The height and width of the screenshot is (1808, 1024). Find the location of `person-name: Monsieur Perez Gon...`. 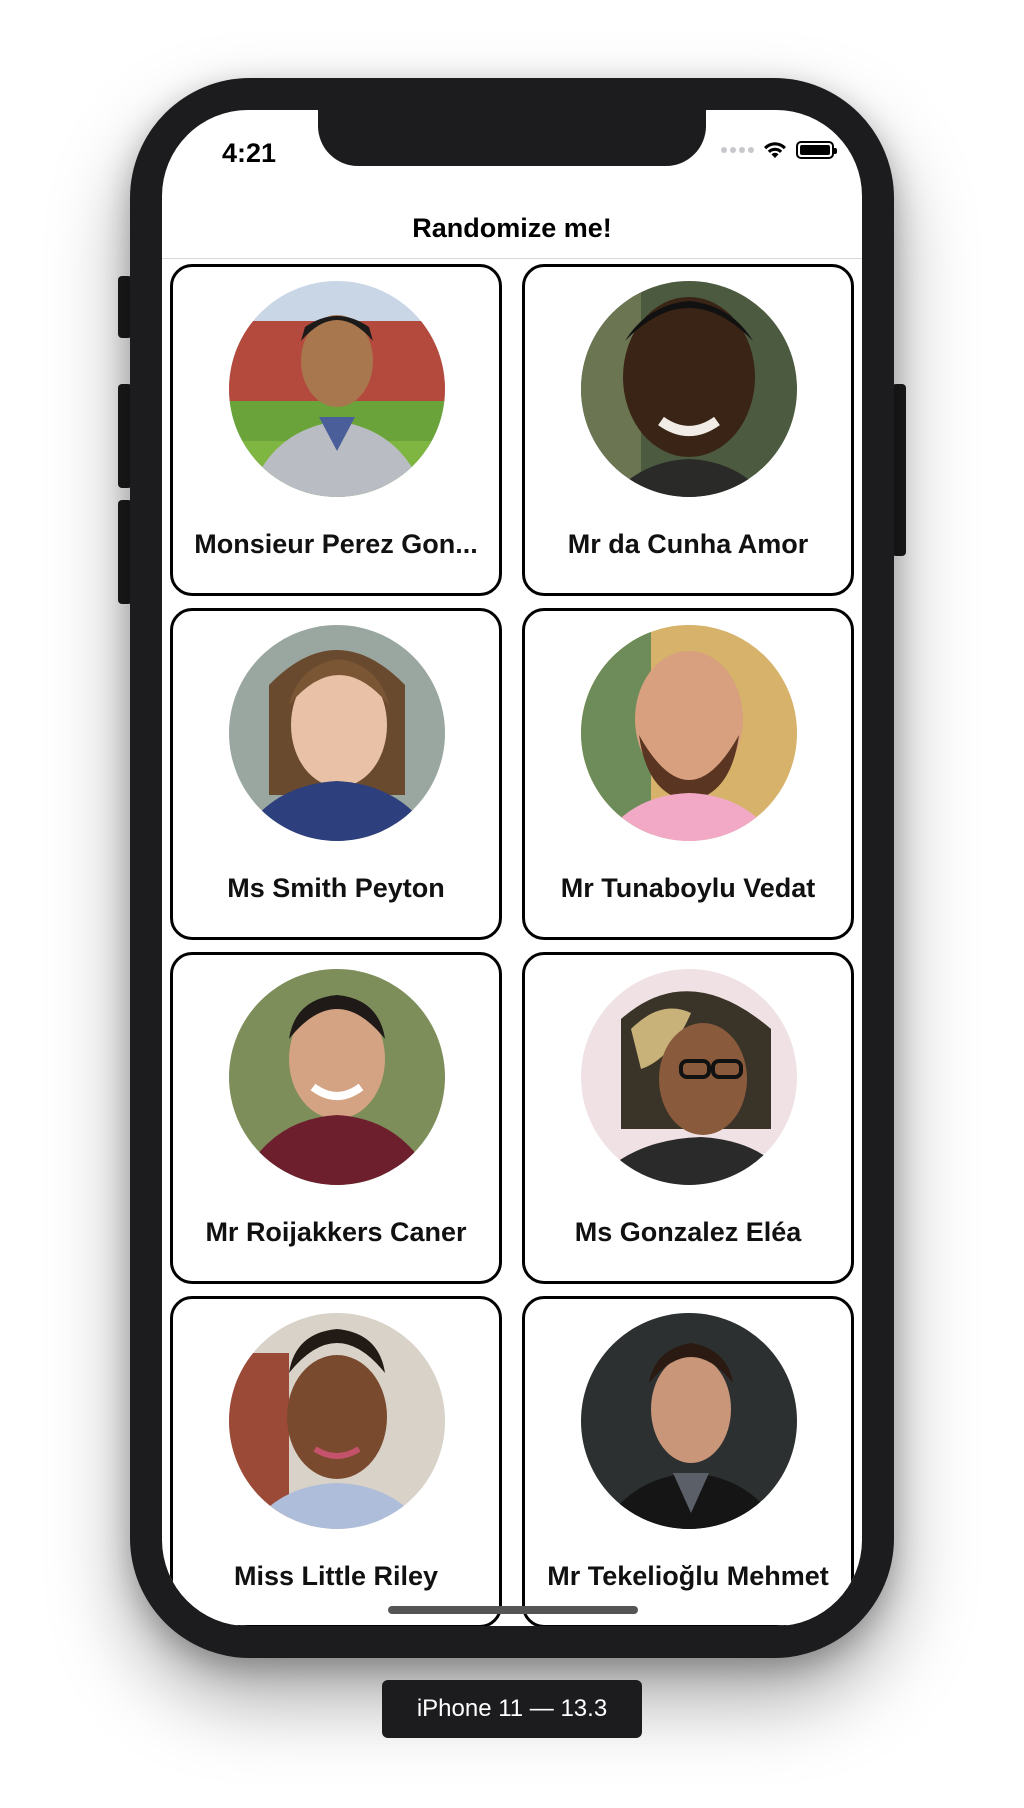

person-name: Monsieur Perez Gon... is located at coordinates (336, 544).